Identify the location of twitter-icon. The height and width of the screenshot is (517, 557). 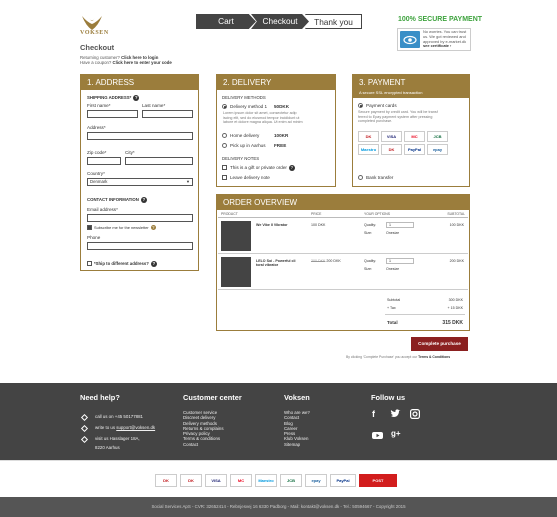
(395, 415).